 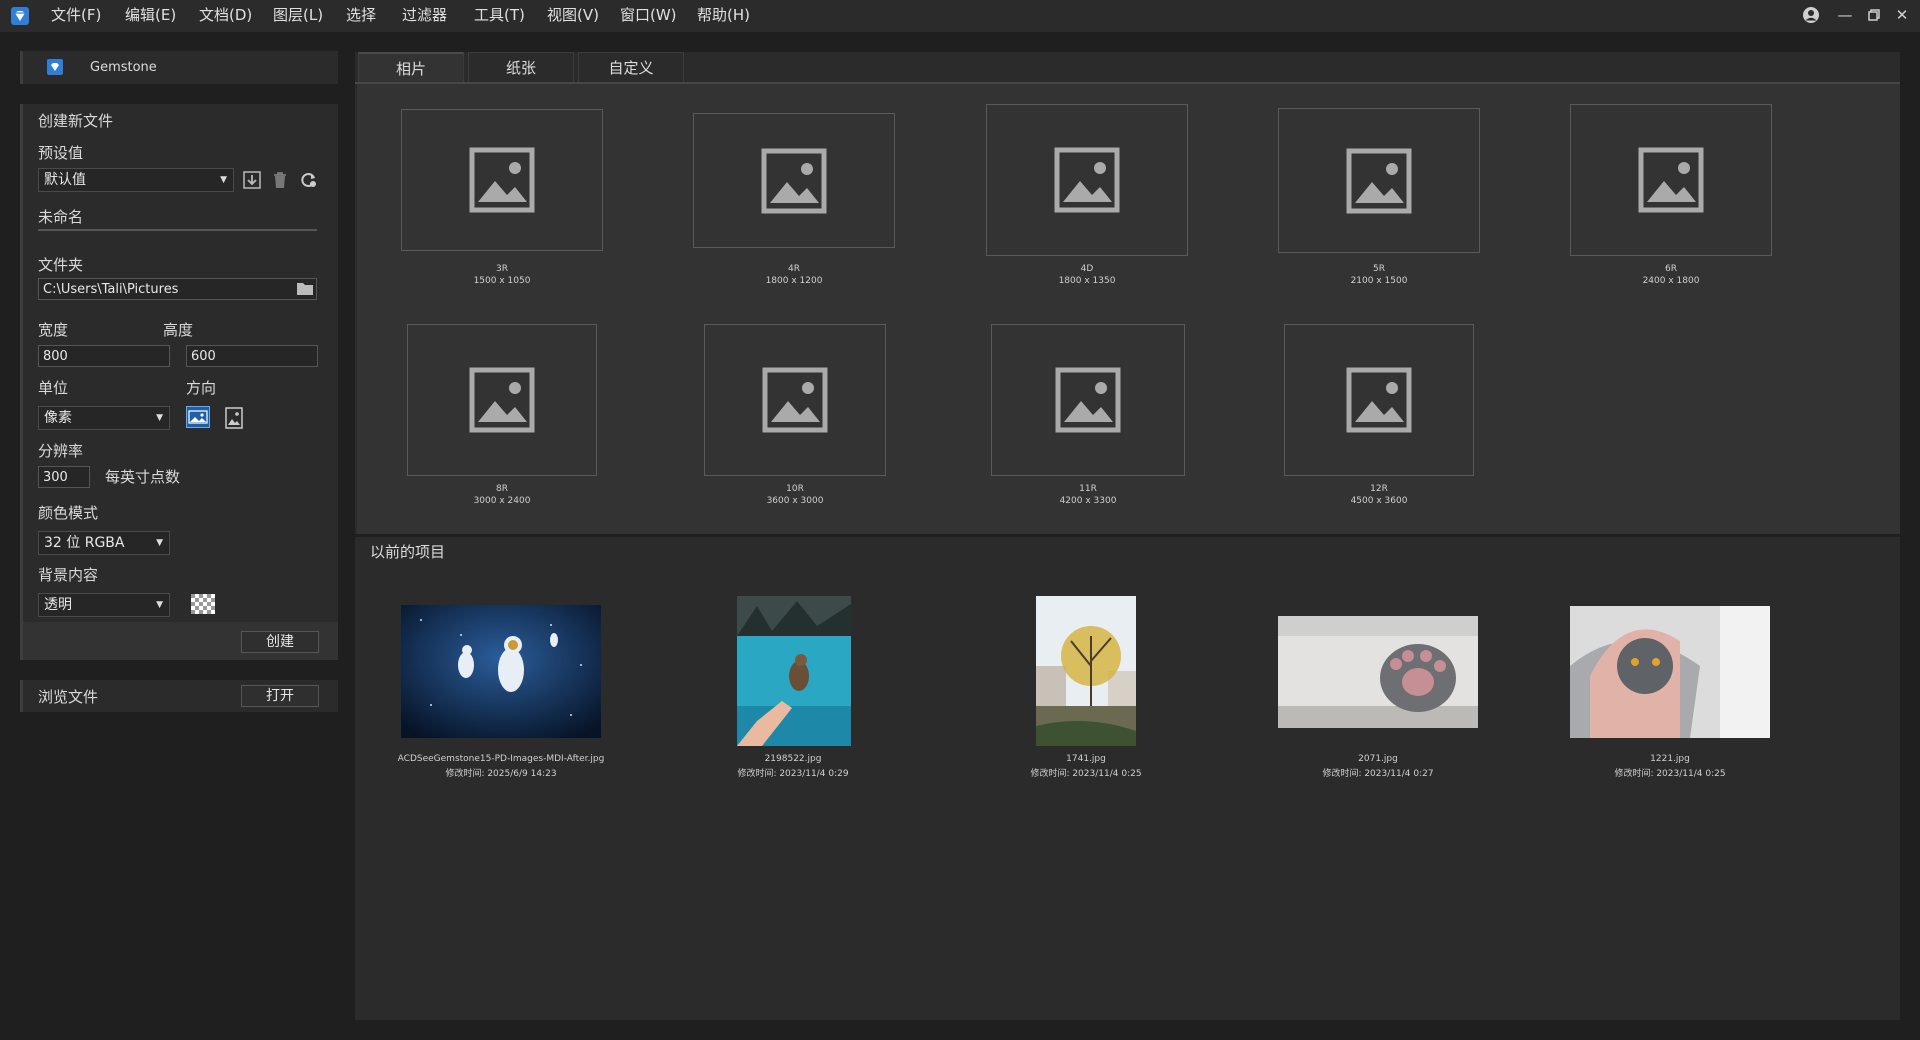 I want to click on save-preset-icon, so click(x=252, y=182).